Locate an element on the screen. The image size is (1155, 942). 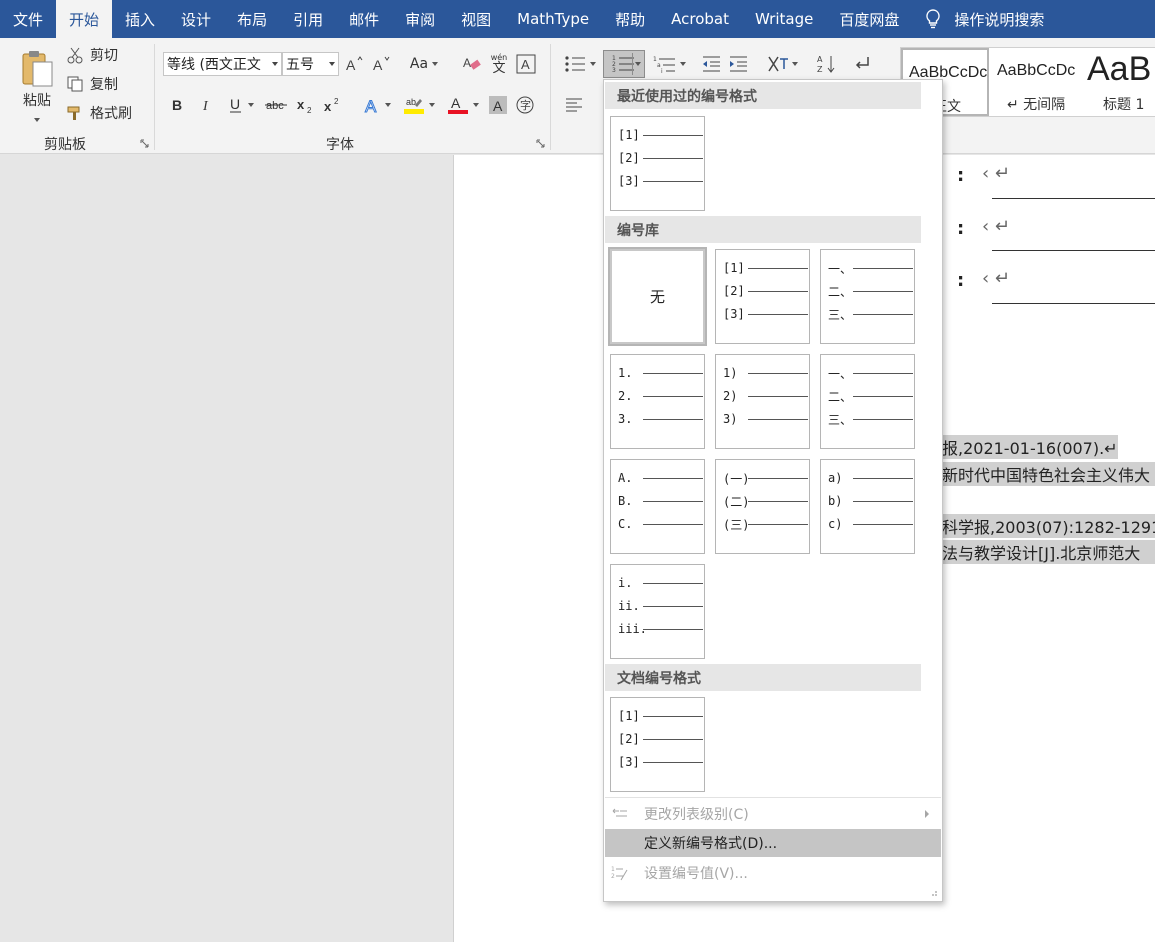
paste-dropdown-icon is located at coordinates (37, 120).